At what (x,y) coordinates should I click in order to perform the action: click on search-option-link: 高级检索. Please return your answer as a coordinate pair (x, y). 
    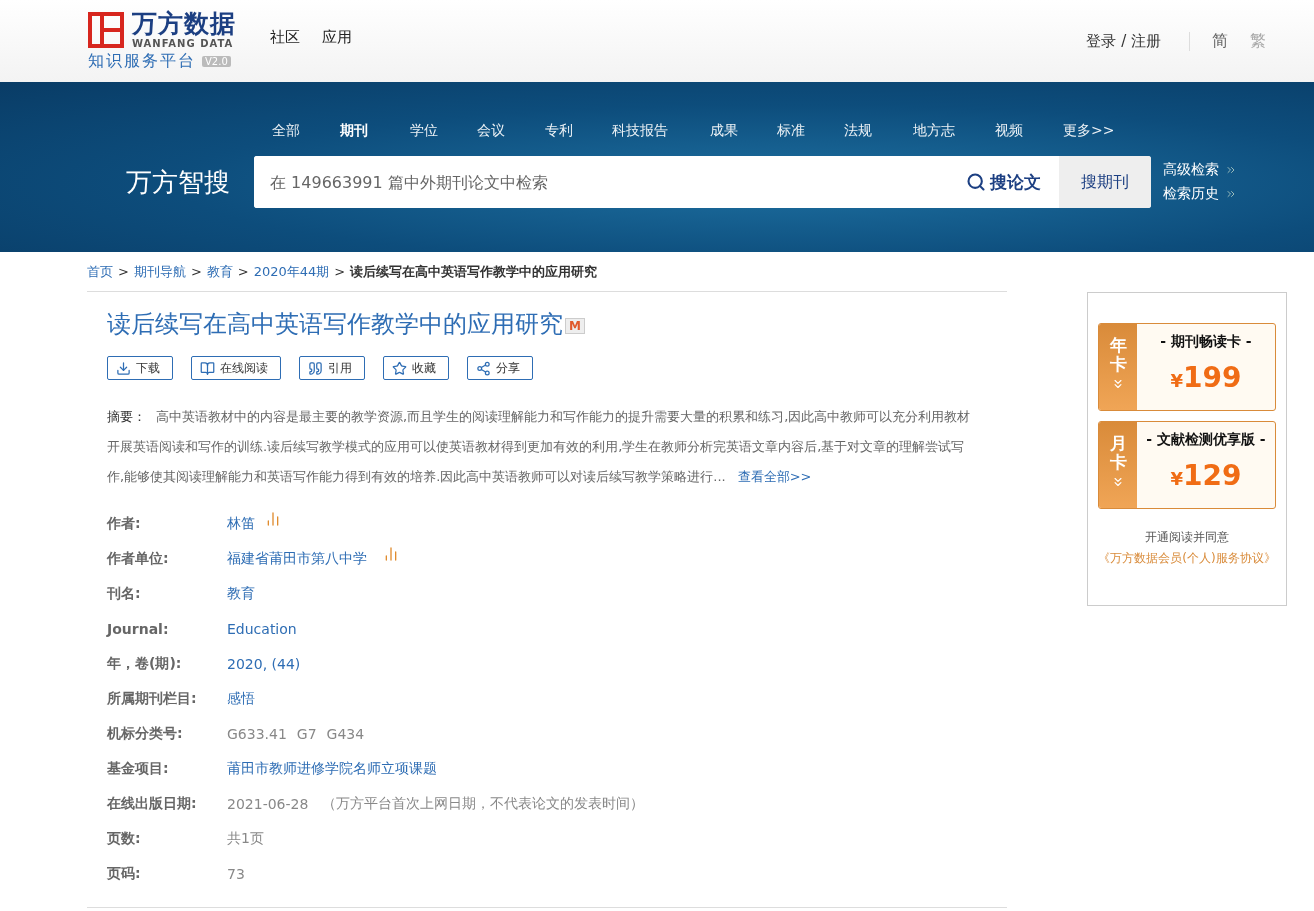
    Looking at the image, I should click on (1200, 170).